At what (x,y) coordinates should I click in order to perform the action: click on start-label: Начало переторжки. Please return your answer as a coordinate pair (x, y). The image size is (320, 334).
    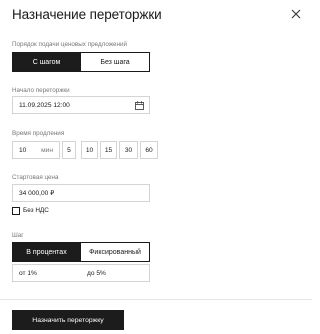
    Looking at the image, I should click on (41, 90).